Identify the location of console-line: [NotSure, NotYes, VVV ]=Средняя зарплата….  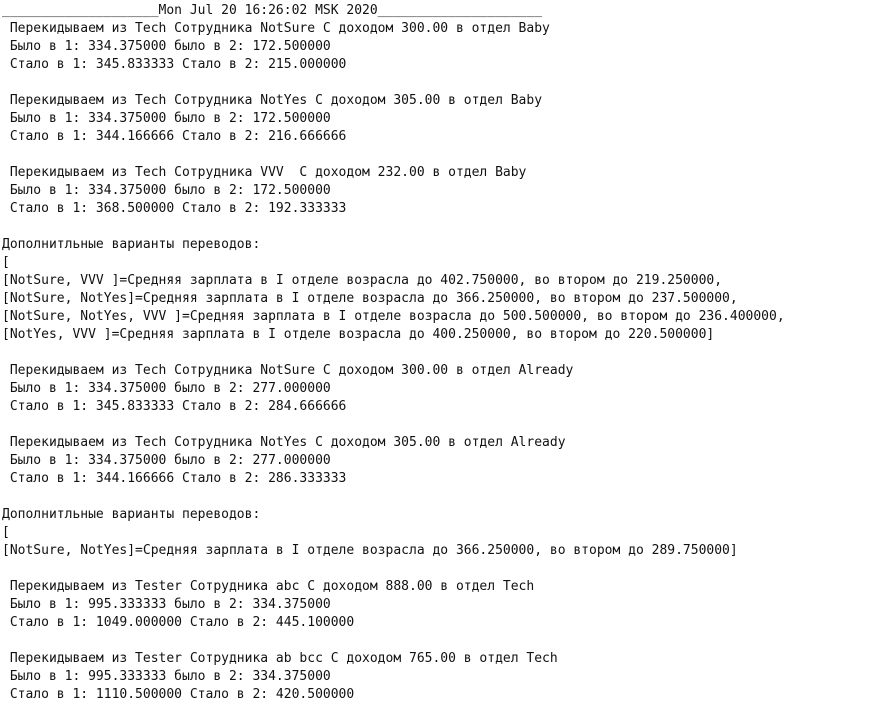
(393, 316).